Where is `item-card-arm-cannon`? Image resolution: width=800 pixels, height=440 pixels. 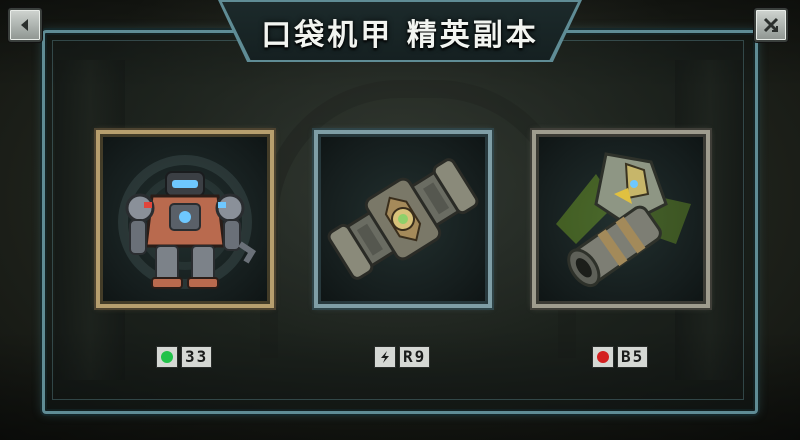 item-card-arm-cannon is located at coordinates (621, 219).